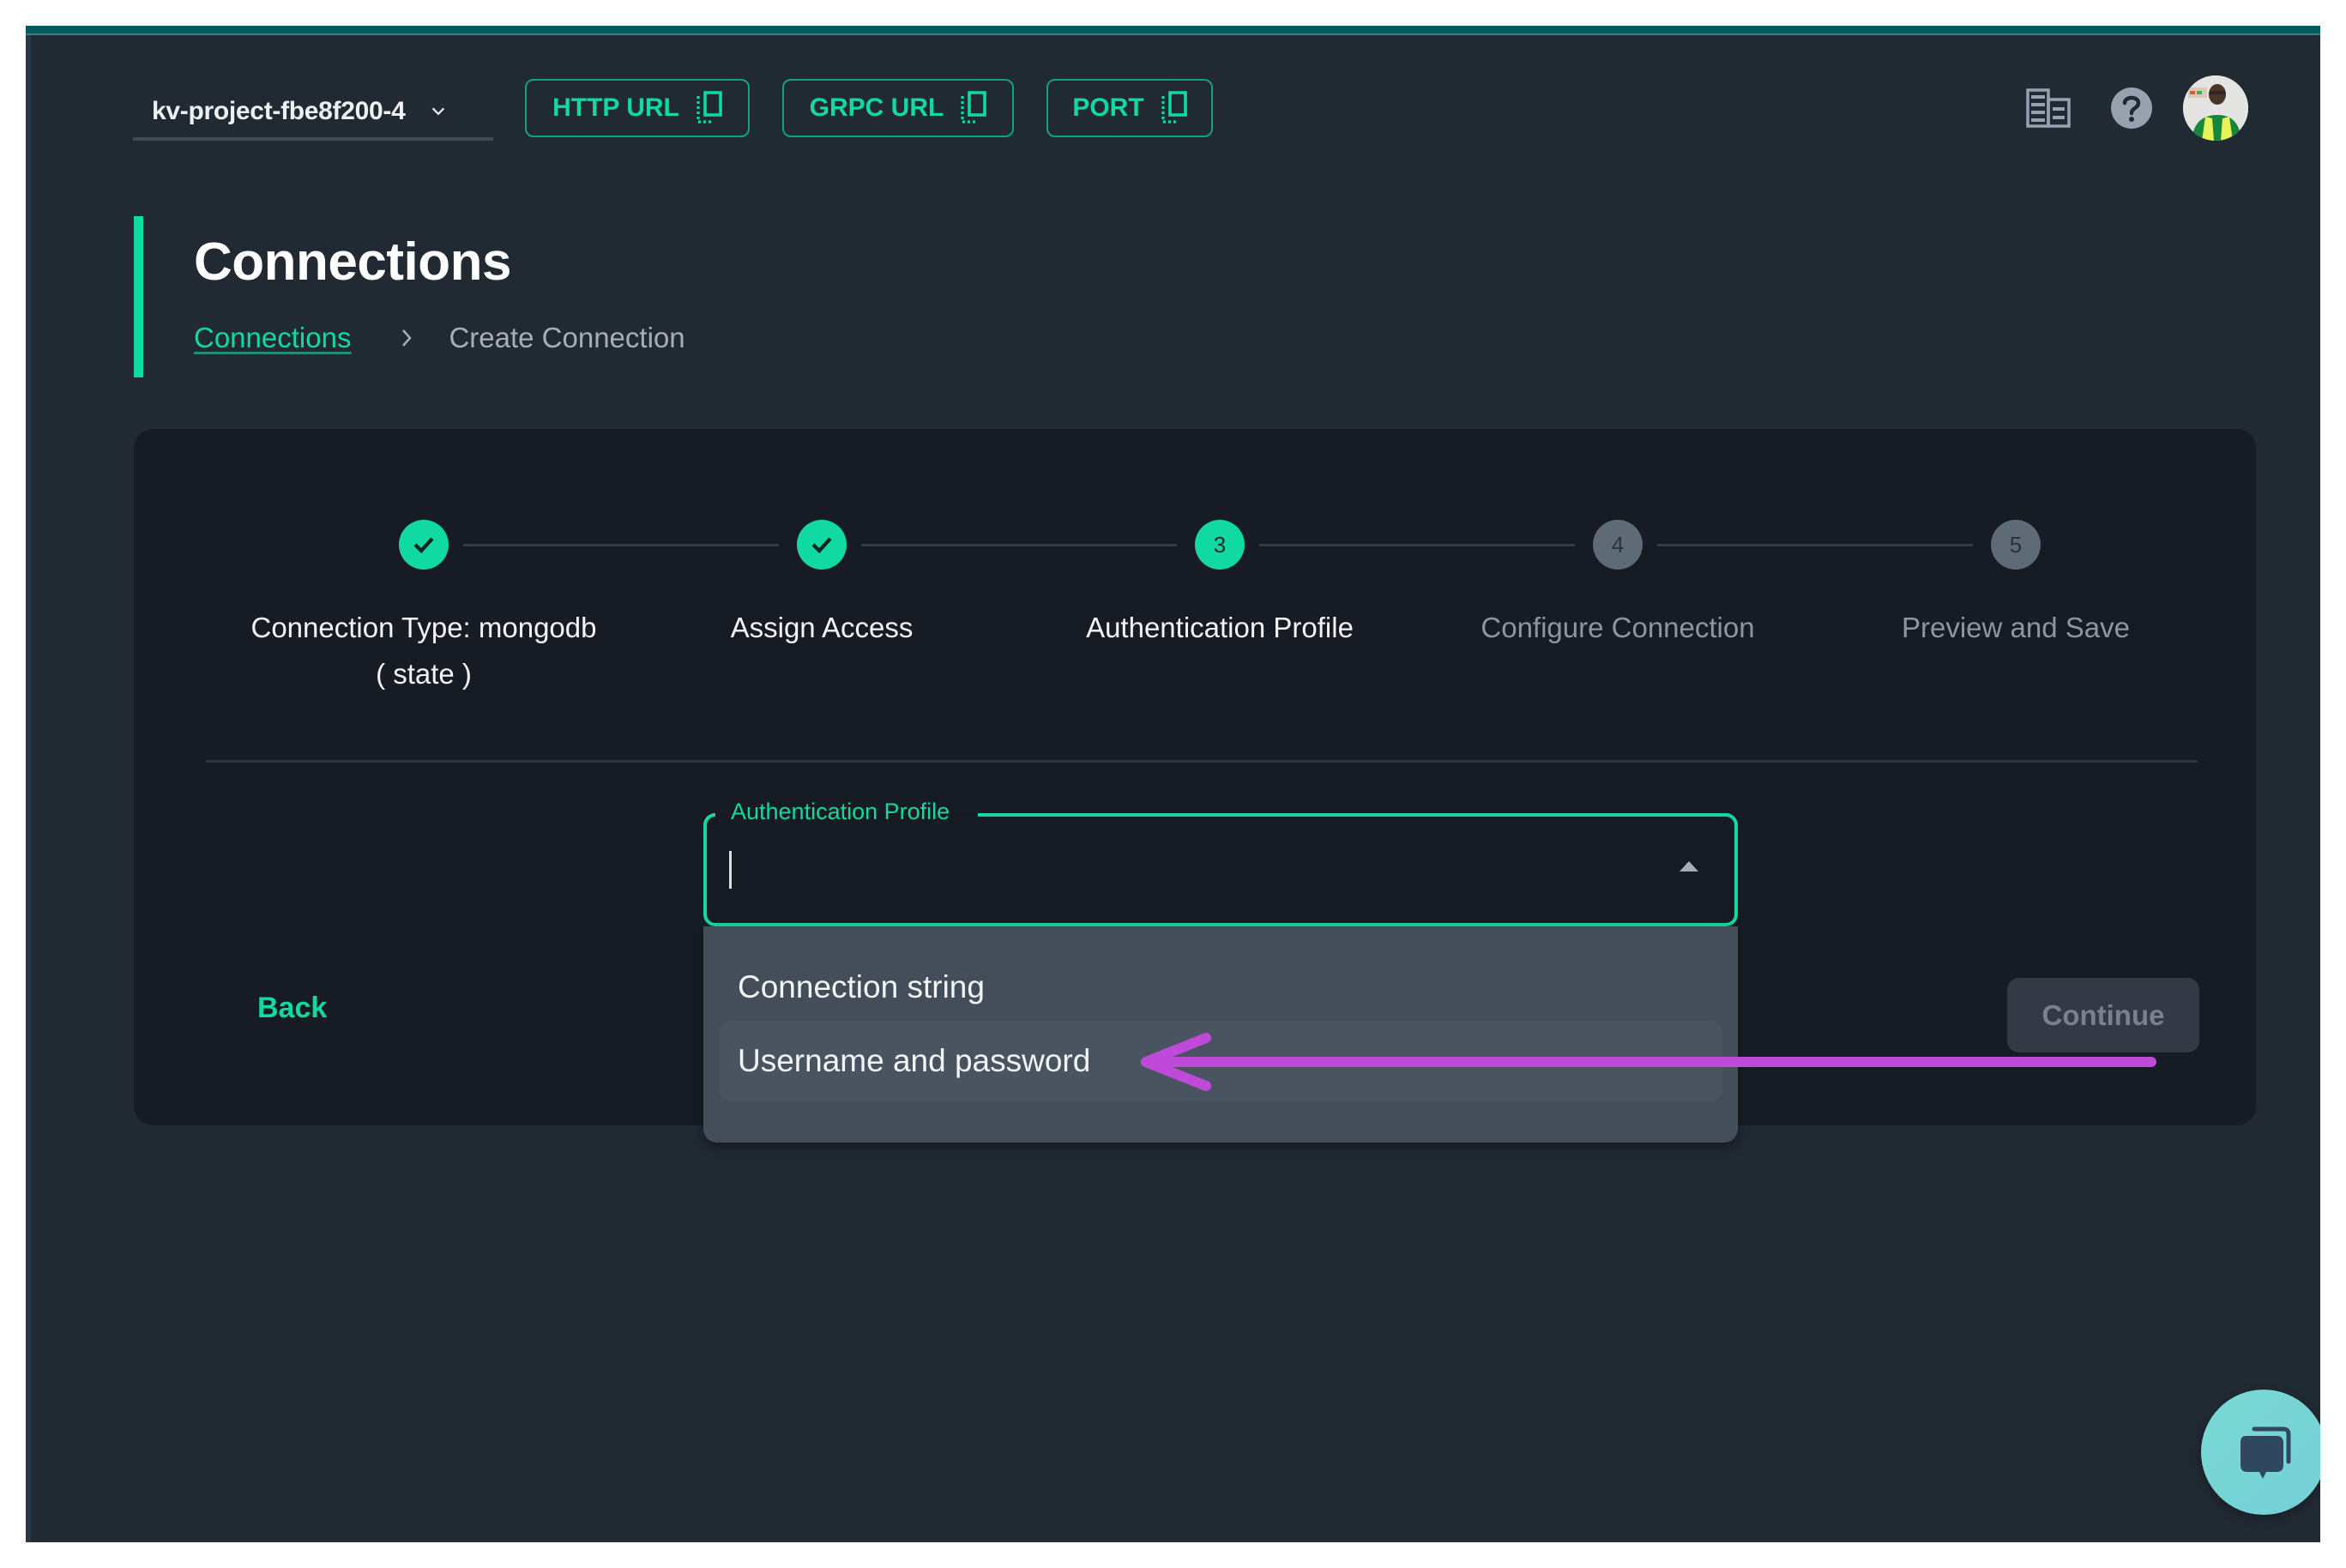 The height and width of the screenshot is (1568, 2346). Describe the element at coordinates (709, 819) in the screenshot. I see `field-border-corner` at that location.